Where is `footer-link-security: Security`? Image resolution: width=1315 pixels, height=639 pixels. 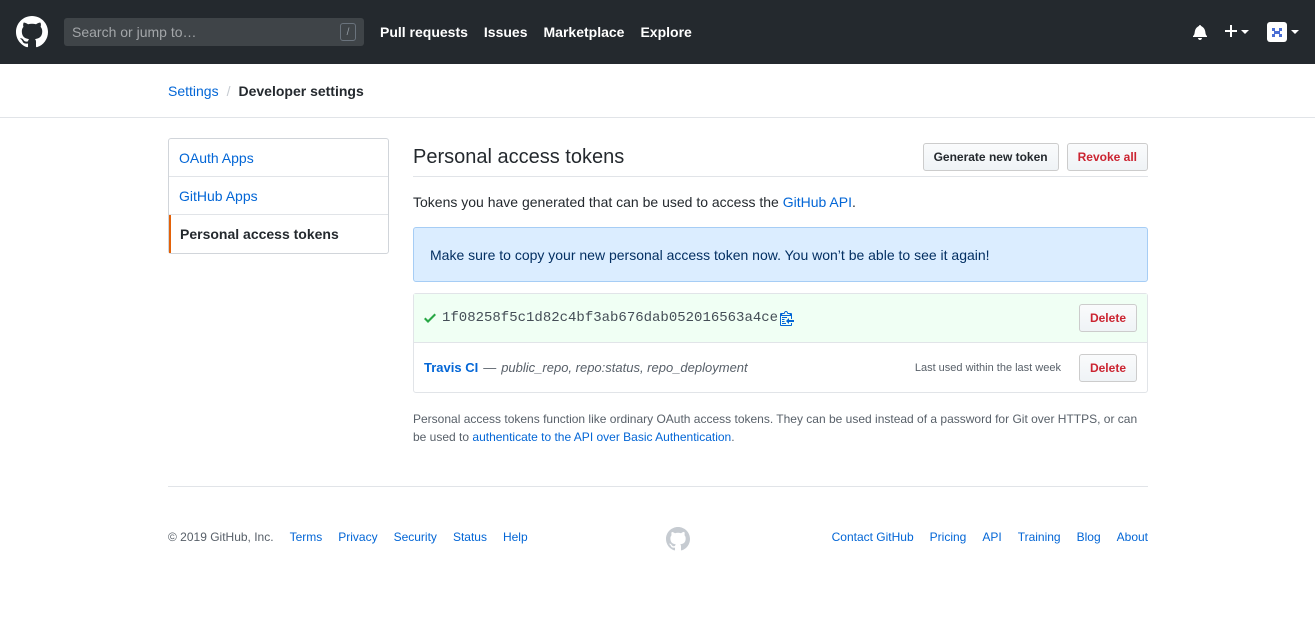 footer-link-security: Security is located at coordinates (415, 537).